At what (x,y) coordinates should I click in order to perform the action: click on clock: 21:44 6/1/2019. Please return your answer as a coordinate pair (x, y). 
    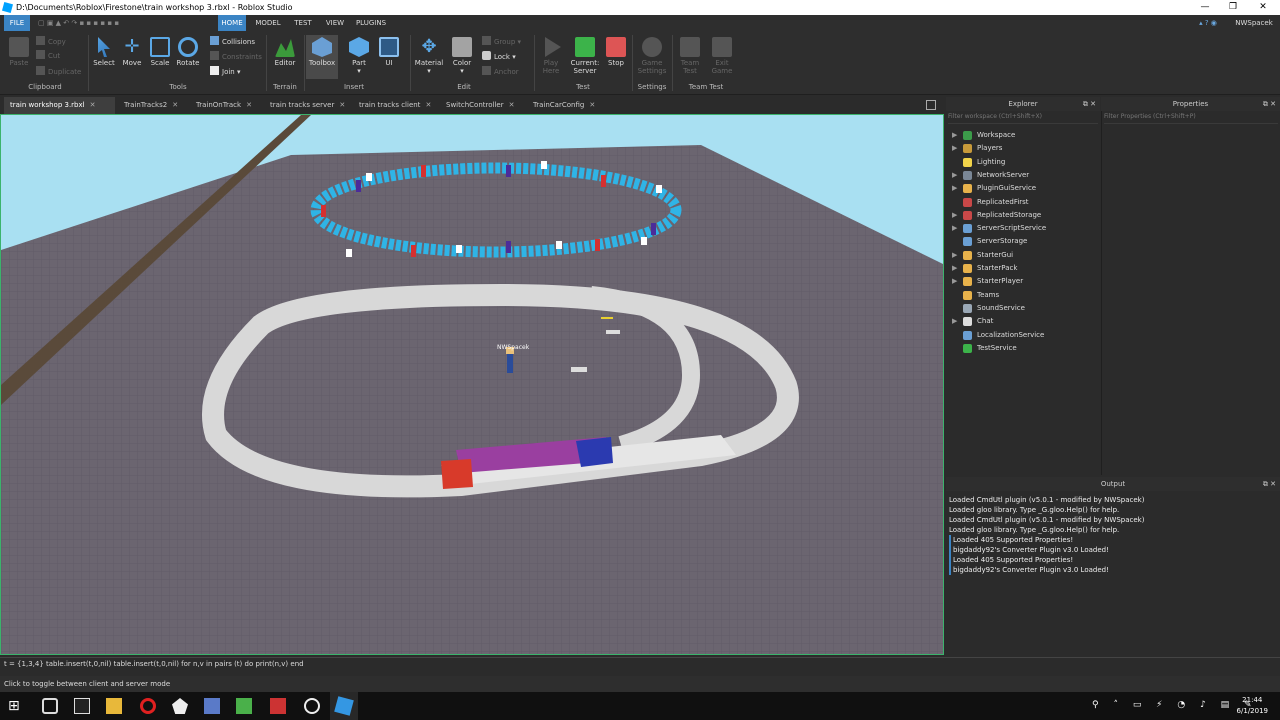
    Looking at the image, I should click on (1252, 706).